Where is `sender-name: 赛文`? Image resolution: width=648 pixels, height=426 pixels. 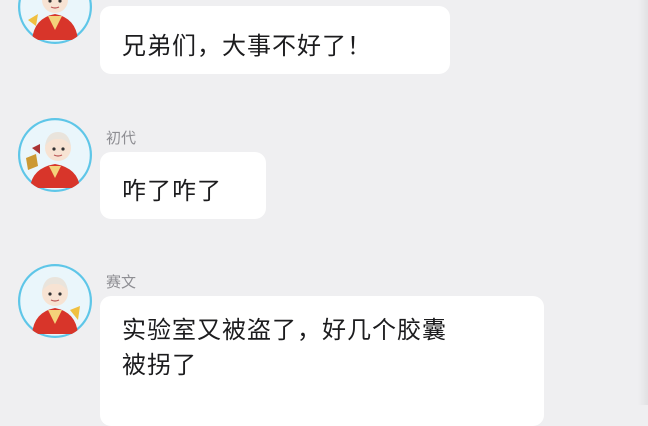
sender-name: 赛文 is located at coordinates (121, 282).